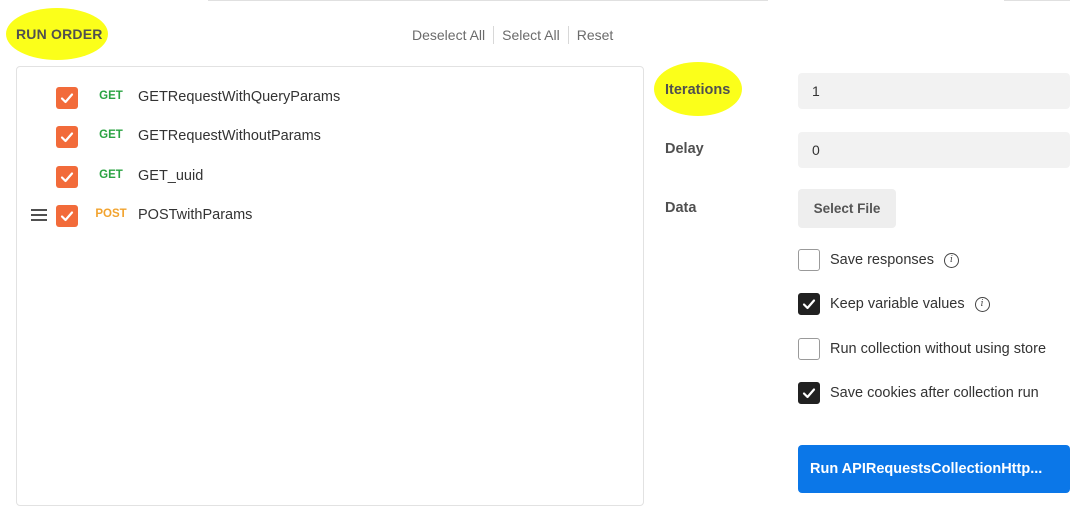  What do you see at coordinates (195, 215) in the screenshot?
I see `request-name: POSTwithParams` at bounding box center [195, 215].